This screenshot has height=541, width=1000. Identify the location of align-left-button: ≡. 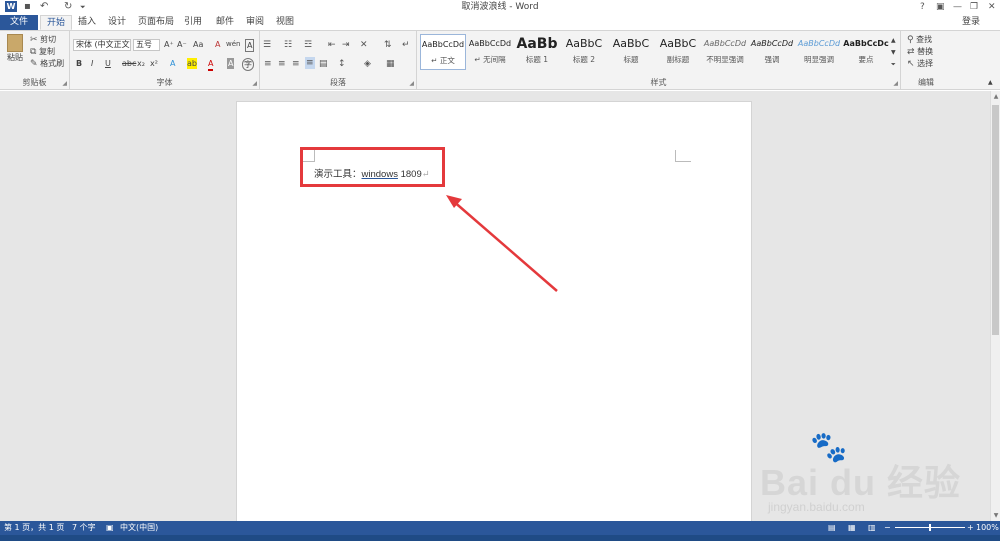
(268, 64).